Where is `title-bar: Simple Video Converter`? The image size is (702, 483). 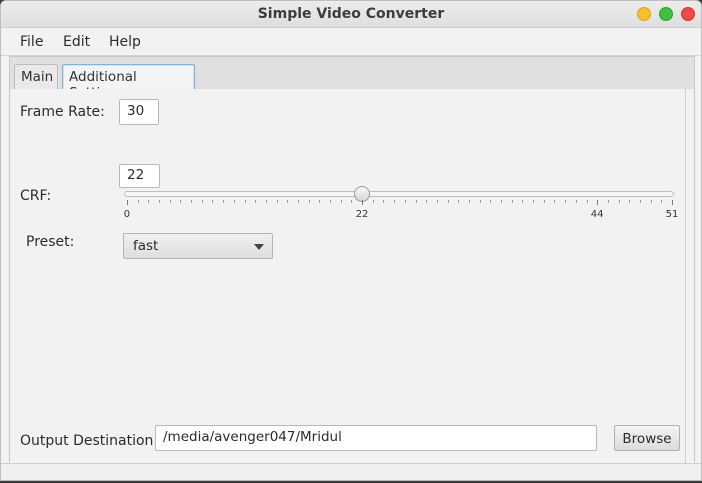 title-bar: Simple Video Converter is located at coordinates (351, 14).